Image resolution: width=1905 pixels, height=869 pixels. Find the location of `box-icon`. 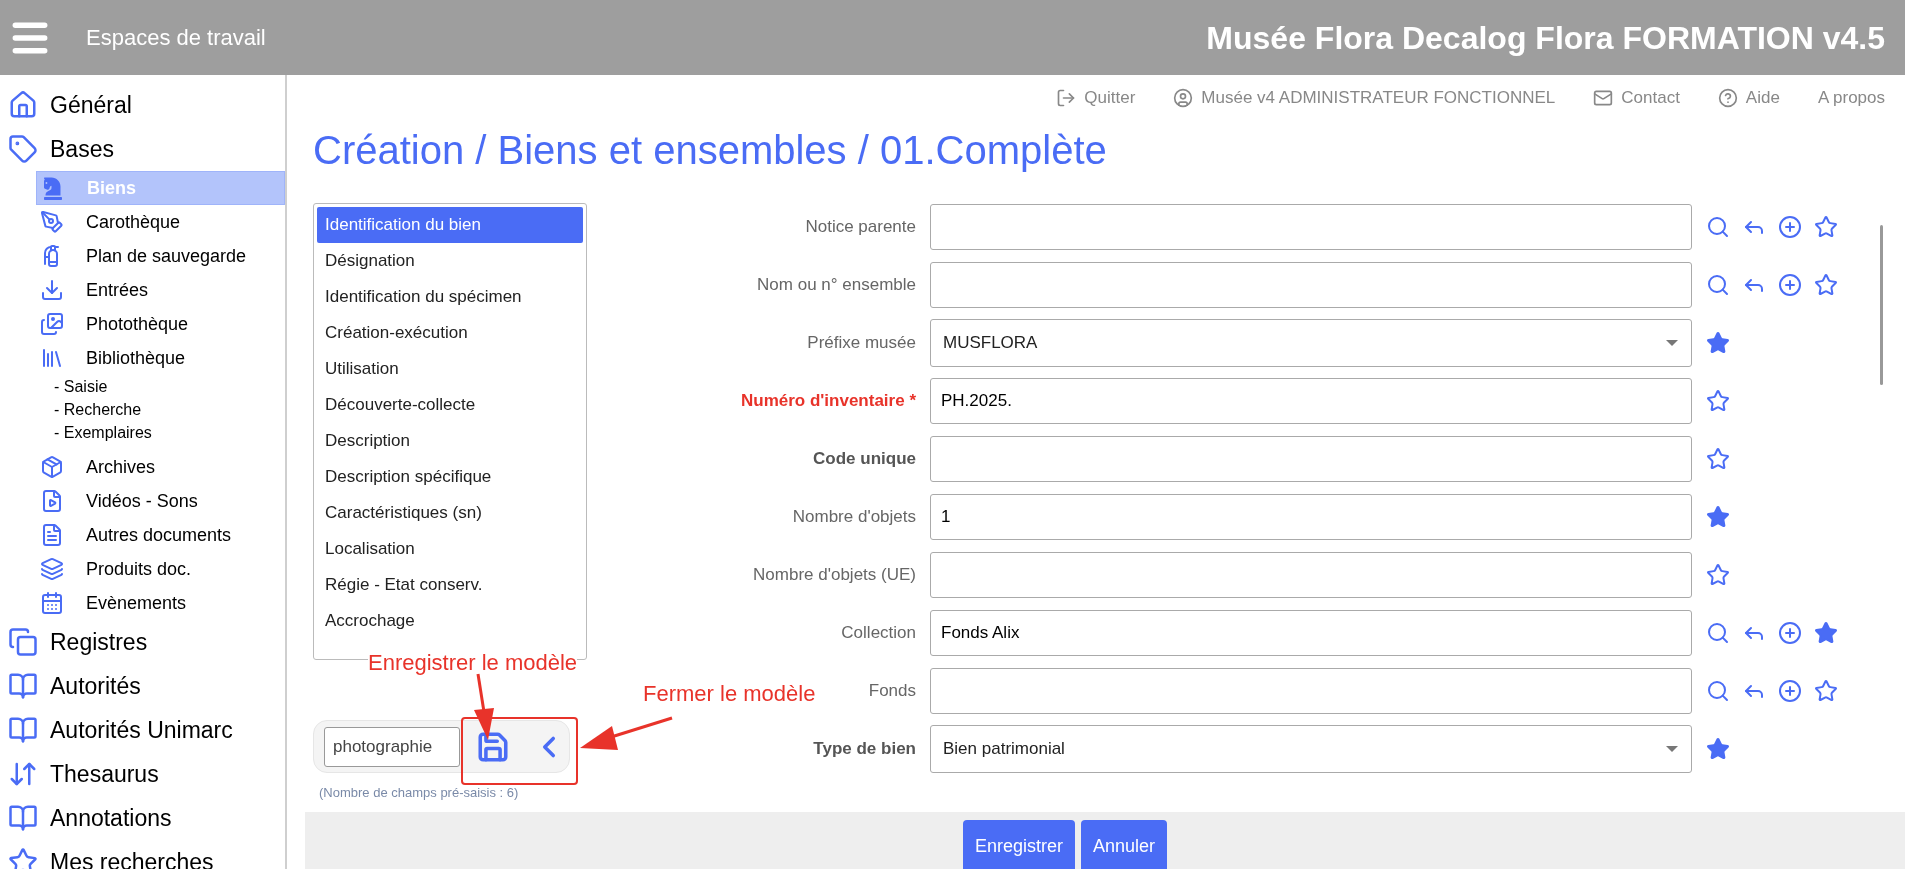

box-icon is located at coordinates (52, 467).